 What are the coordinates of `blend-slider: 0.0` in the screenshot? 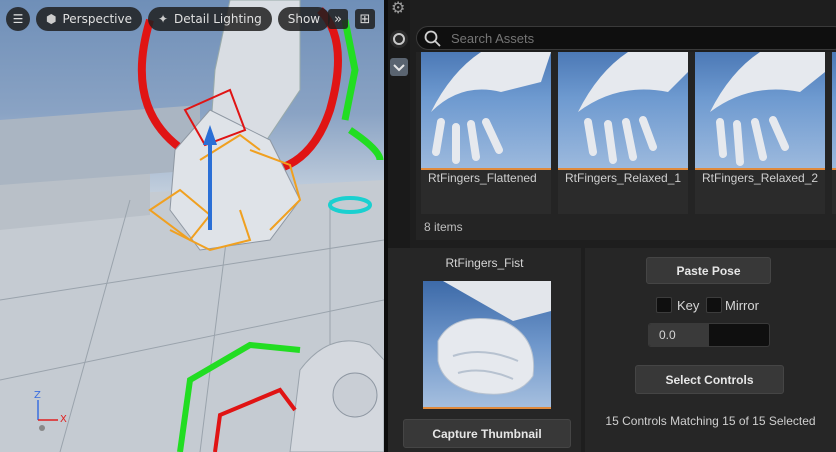 It's located at (709, 335).